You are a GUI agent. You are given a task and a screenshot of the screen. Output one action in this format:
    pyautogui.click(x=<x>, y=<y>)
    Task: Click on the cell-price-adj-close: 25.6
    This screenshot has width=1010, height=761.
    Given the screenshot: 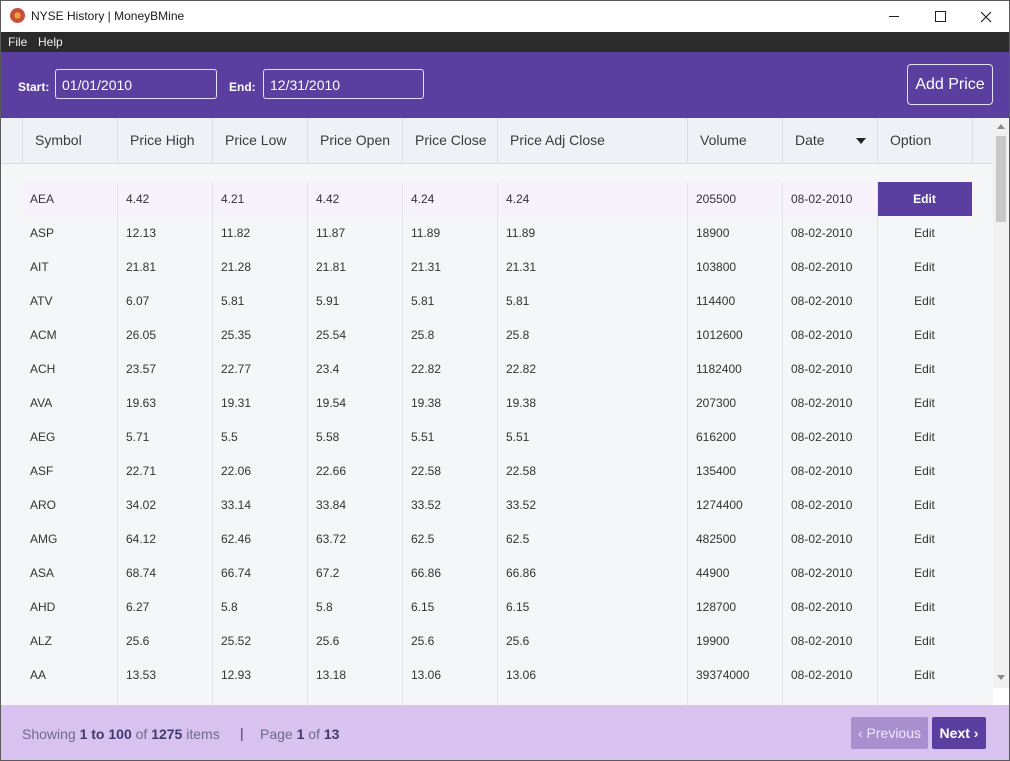 What is the action you would take?
    pyautogui.click(x=518, y=641)
    